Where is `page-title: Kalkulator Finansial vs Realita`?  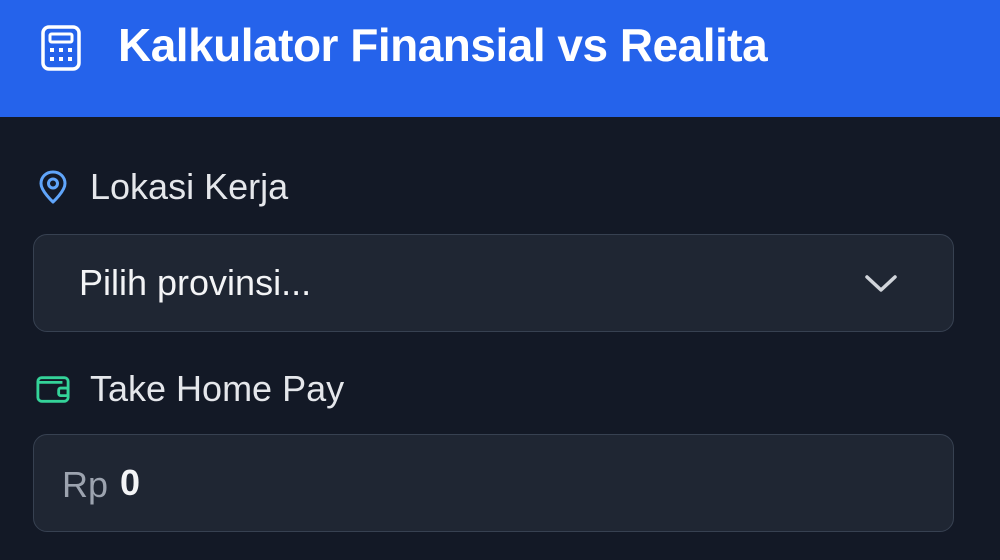 page-title: Kalkulator Finansial vs Realita is located at coordinates (443, 45).